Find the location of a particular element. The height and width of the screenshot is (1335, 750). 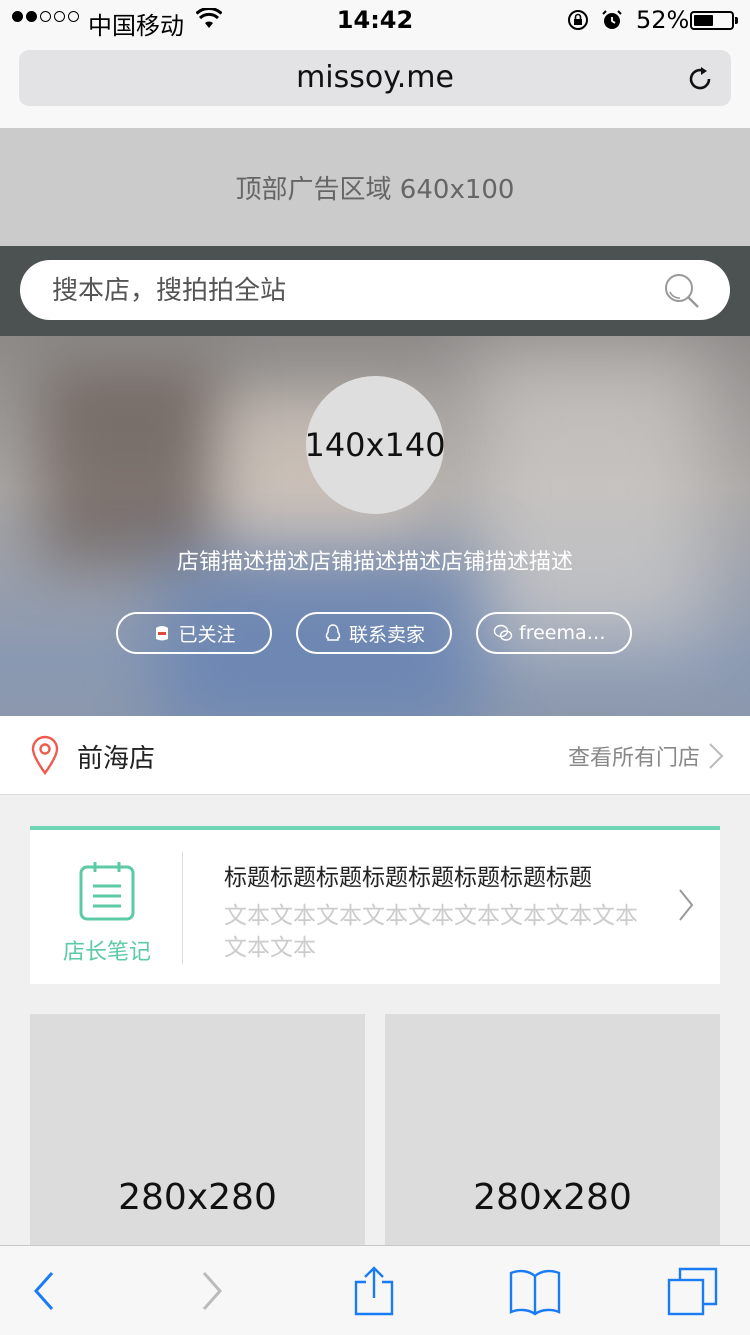

store-name: 前海店 is located at coordinates (116, 759).